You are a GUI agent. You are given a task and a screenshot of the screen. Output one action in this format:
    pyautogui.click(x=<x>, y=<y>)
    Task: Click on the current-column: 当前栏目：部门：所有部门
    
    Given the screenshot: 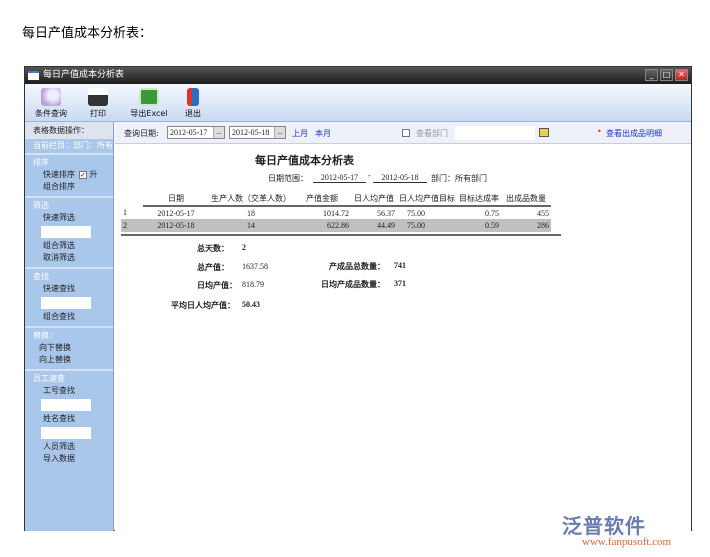 What is the action you would take?
    pyautogui.click(x=73, y=145)
    